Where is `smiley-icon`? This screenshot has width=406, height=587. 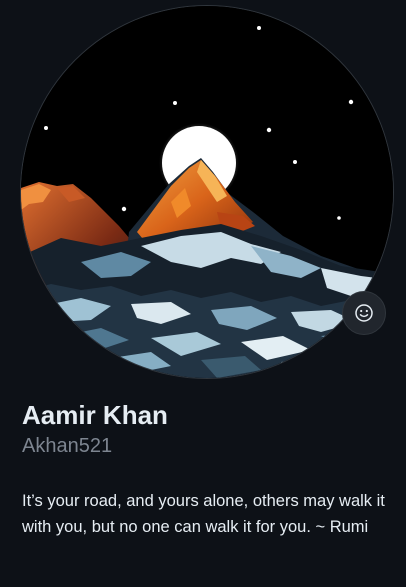 smiley-icon is located at coordinates (364, 313).